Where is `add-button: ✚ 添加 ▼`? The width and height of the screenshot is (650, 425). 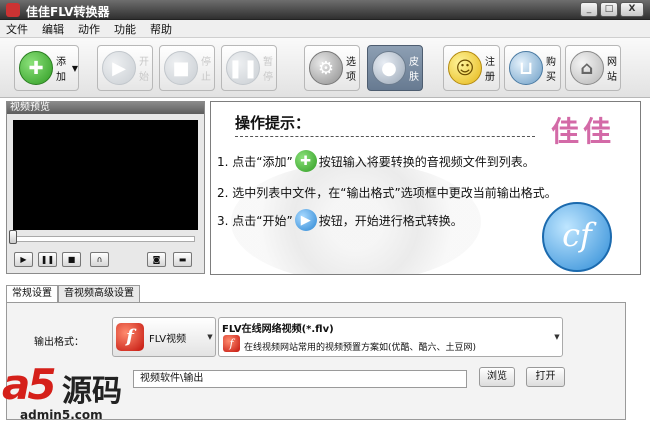 add-button: ✚ 添加 ▼ is located at coordinates (46, 68).